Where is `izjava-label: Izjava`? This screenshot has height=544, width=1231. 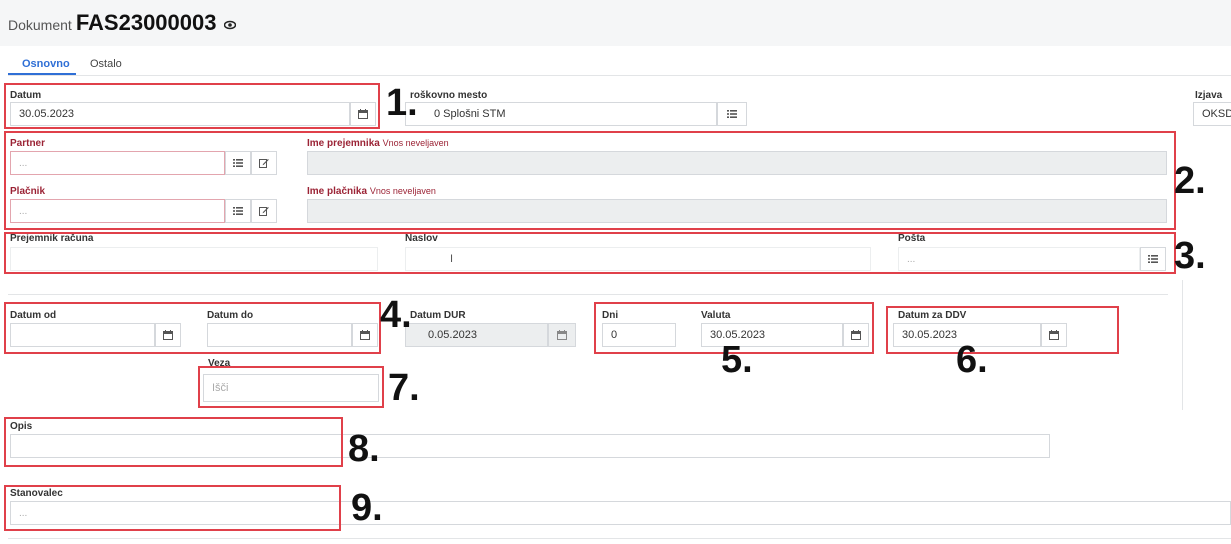 izjava-label: Izjava is located at coordinates (1209, 95).